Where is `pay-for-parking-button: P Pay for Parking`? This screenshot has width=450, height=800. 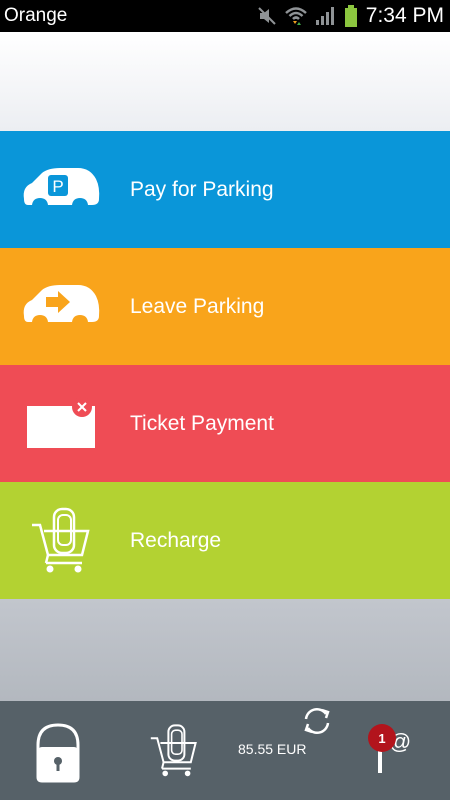
pay-for-parking-button: P Pay for Parking is located at coordinates (225, 189).